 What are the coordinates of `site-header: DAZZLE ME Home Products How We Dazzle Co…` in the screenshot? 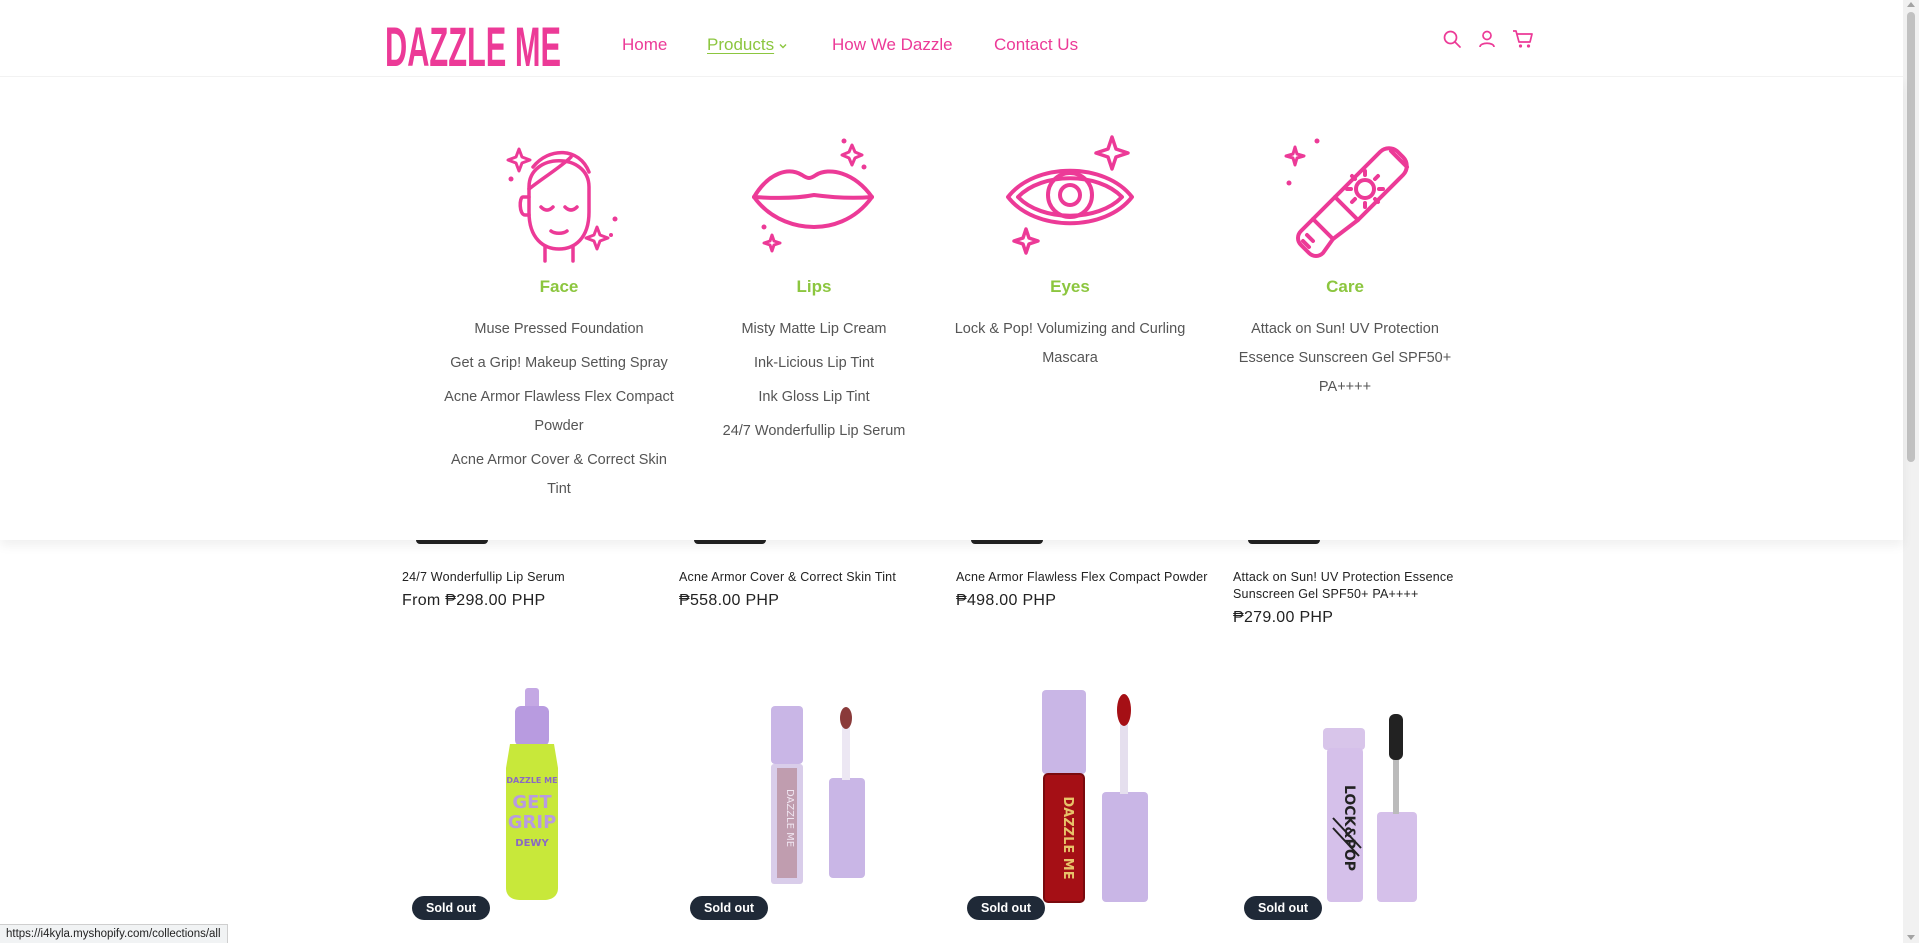 It's located at (951, 38).